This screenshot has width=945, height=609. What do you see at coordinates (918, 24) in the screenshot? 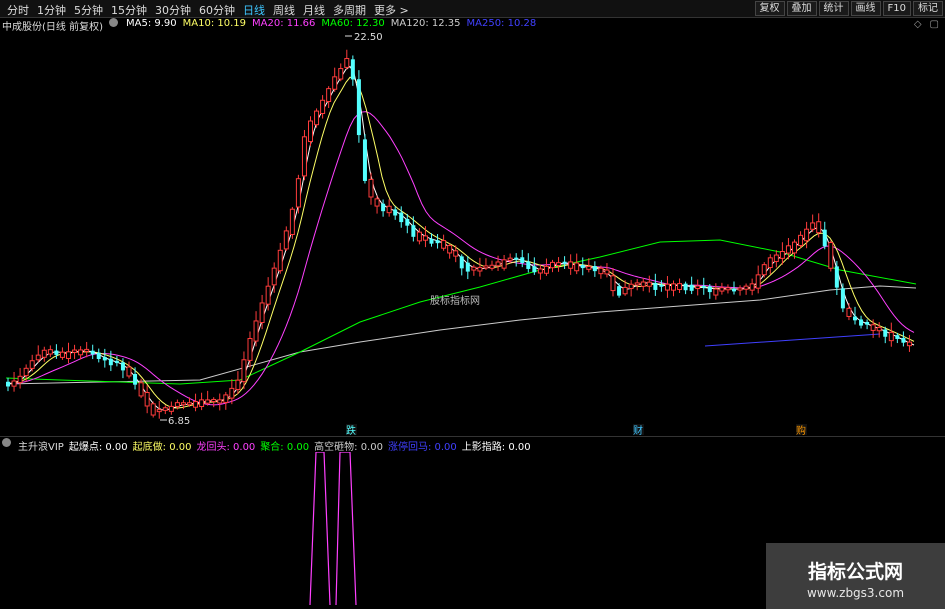
I see `diamond-icon: ◇` at bounding box center [918, 24].